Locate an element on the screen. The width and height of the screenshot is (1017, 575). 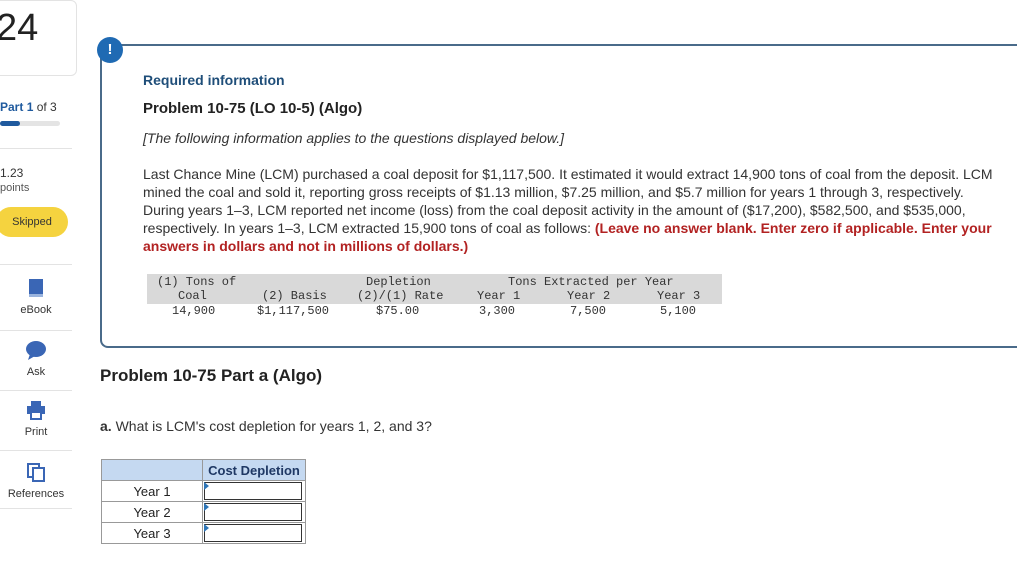
question-letter: a. is located at coordinates (106, 426).